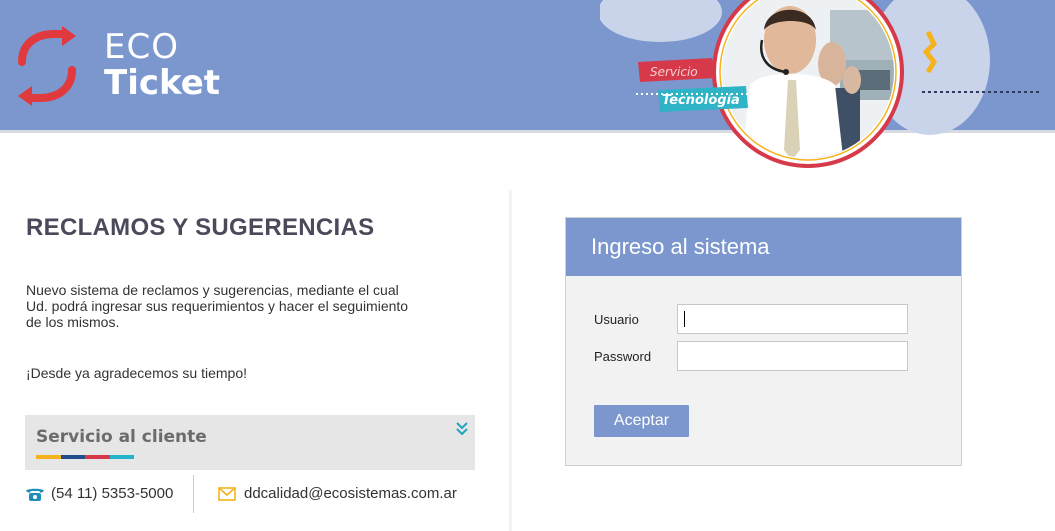 This screenshot has width=1055, height=531. Describe the element at coordinates (136, 373) in the screenshot. I see `thanks-text: ¡Desde ya agradecemos su tiempo!` at that location.